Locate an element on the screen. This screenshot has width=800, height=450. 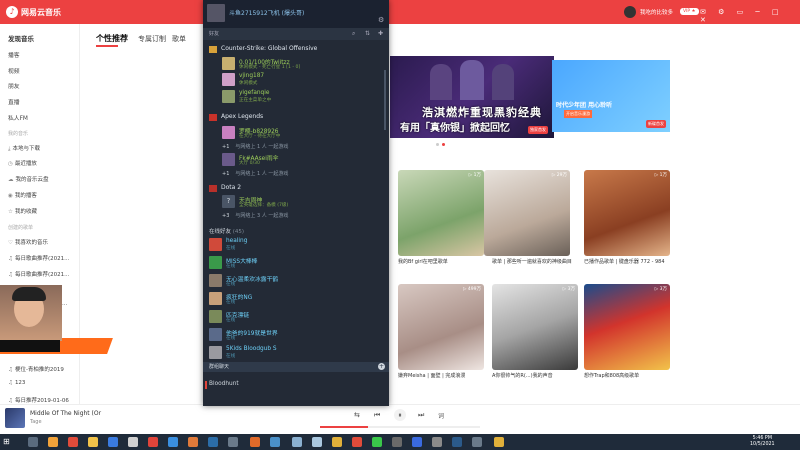
pause-icon: ⏸ is located at coordinates (400, 415).